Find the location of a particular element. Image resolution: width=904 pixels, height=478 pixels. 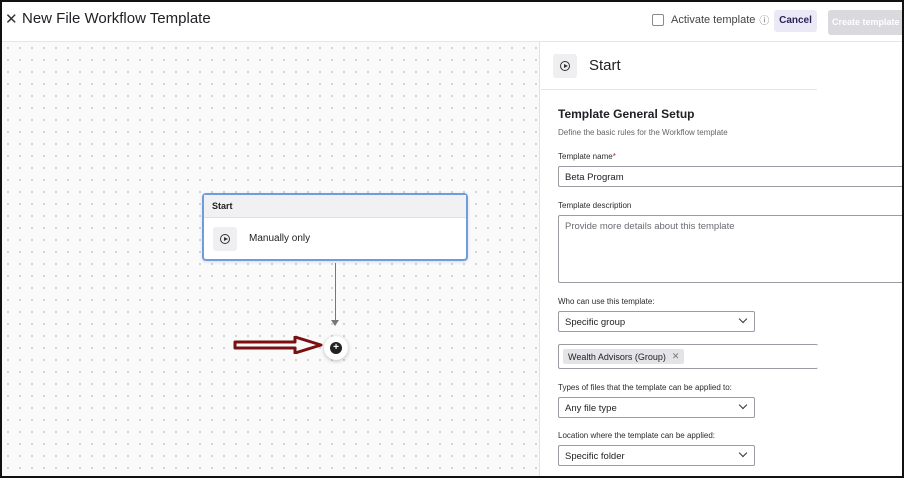

close-icon: ✕ is located at coordinates (12, 20).